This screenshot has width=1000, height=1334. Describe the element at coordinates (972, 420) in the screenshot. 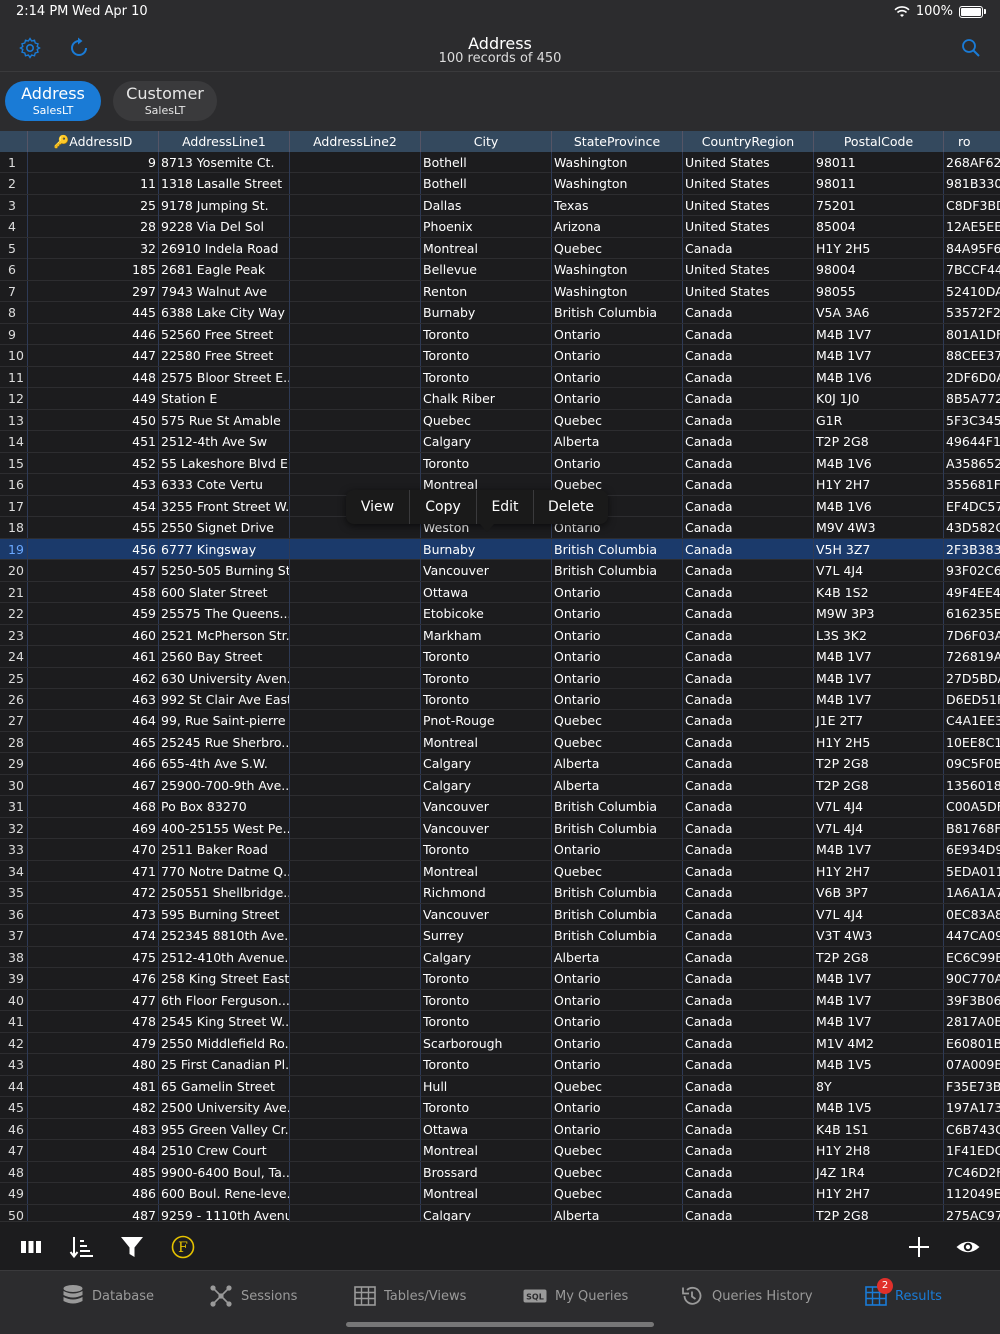

I see `cell-rowguid: 5F3C345` at that location.